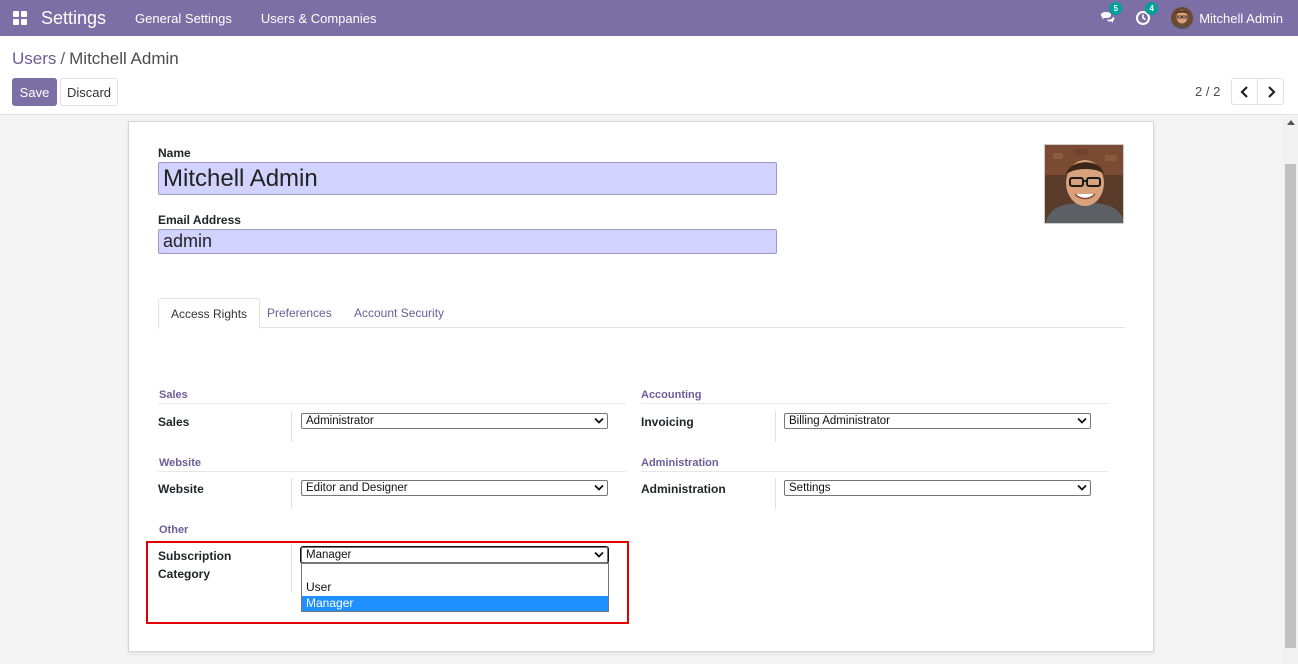 Image resolution: width=1298 pixels, height=664 pixels. What do you see at coordinates (937, 488) in the screenshot?
I see `administration-select: Settings` at bounding box center [937, 488].